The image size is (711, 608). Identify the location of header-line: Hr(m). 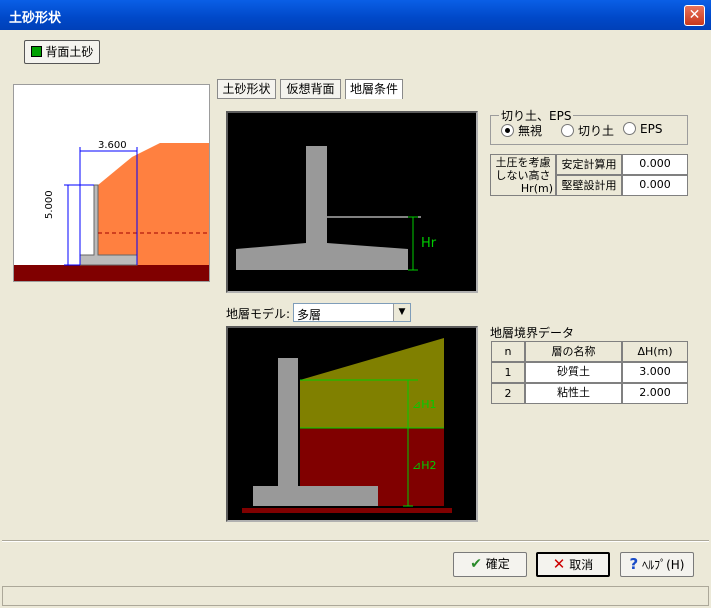
(536, 188).